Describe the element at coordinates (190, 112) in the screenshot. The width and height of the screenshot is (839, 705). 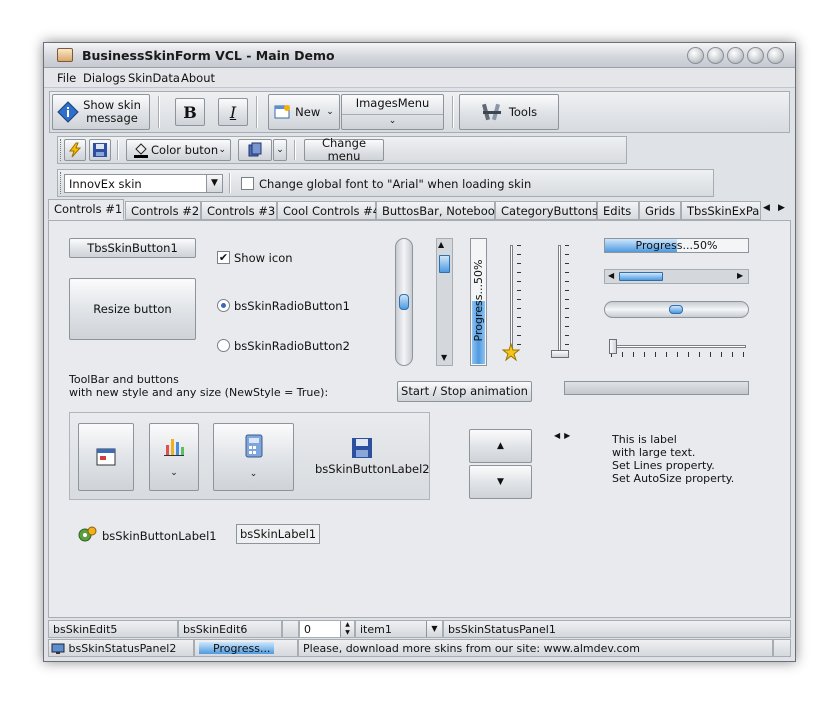
I see `bold-button: B` at that location.